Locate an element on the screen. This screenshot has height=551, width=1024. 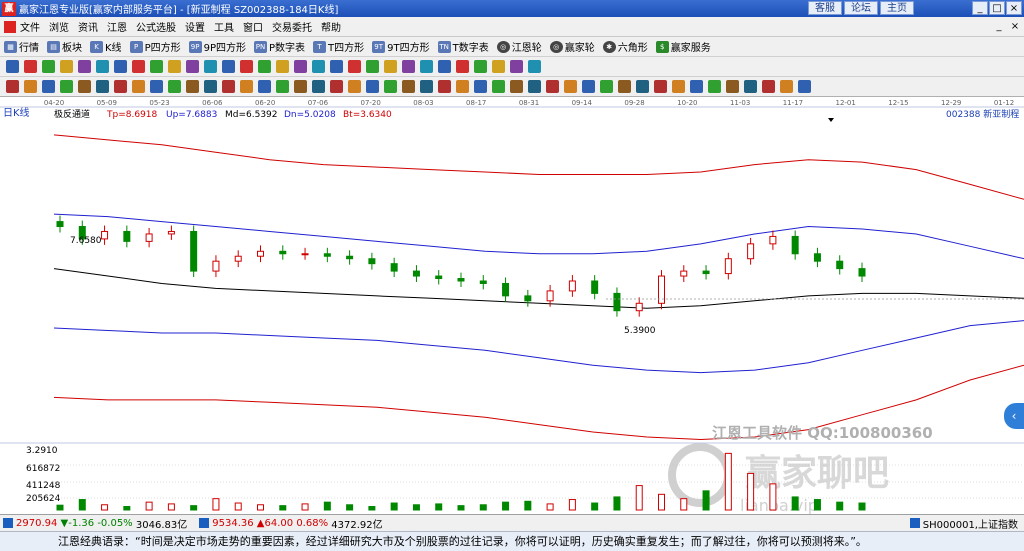
side-panel-toggle-icon: ‹ is located at coordinates (1014, 416).